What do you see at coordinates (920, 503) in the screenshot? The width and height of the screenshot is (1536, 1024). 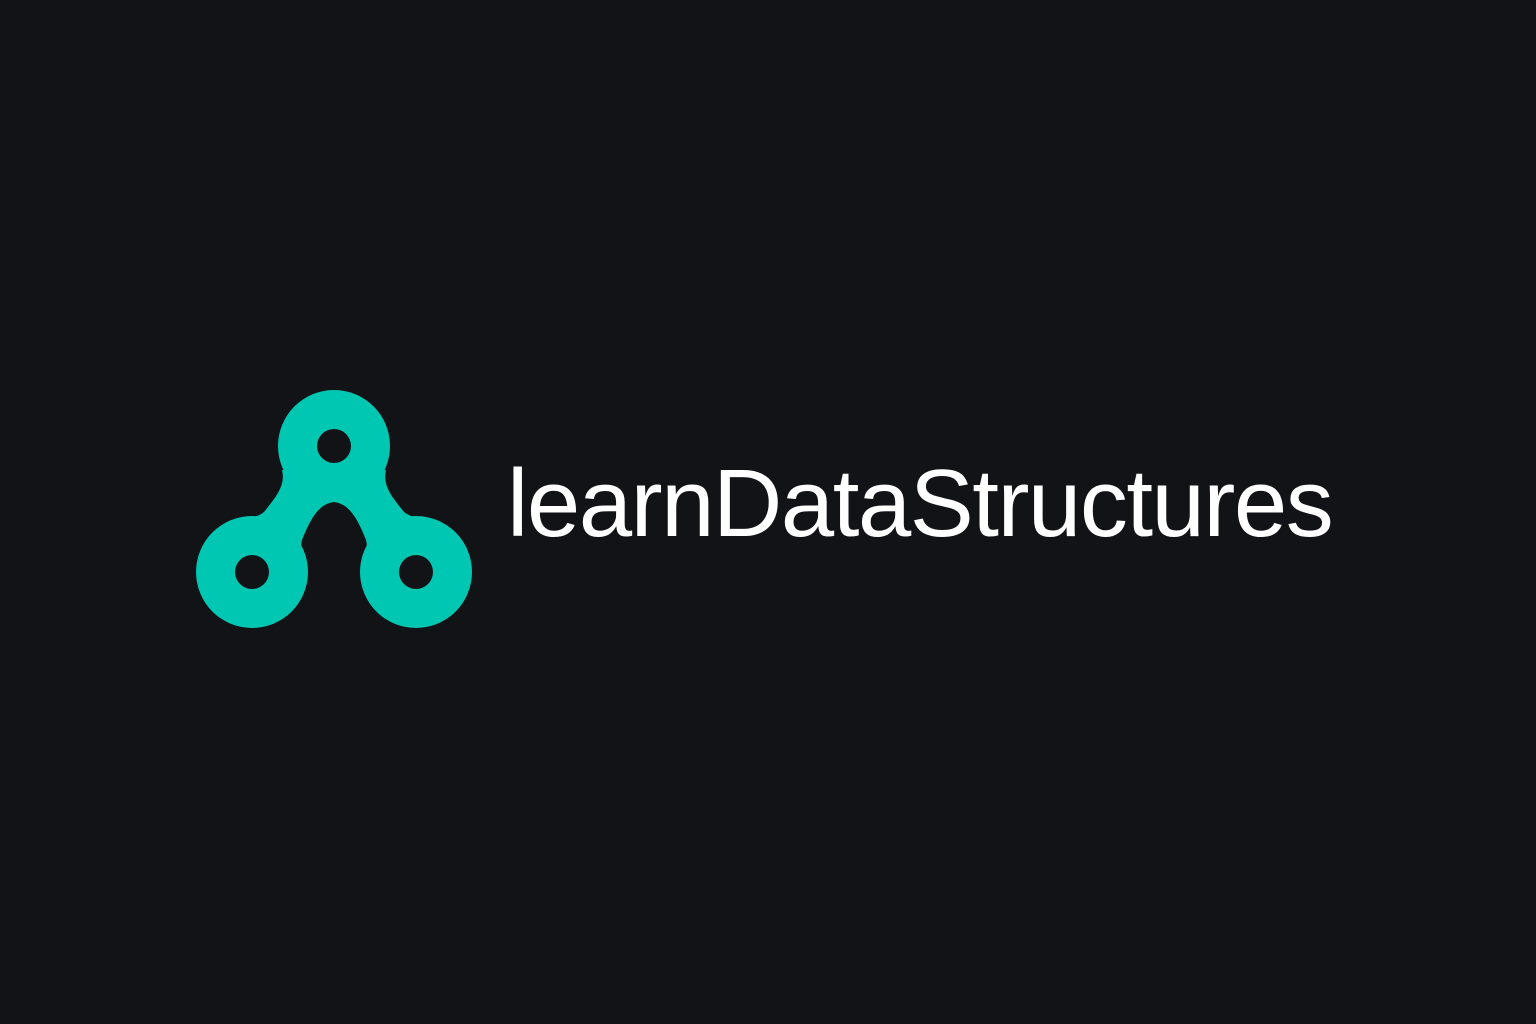 I see `brand-wordmark: learnDataStructures` at bounding box center [920, 503].